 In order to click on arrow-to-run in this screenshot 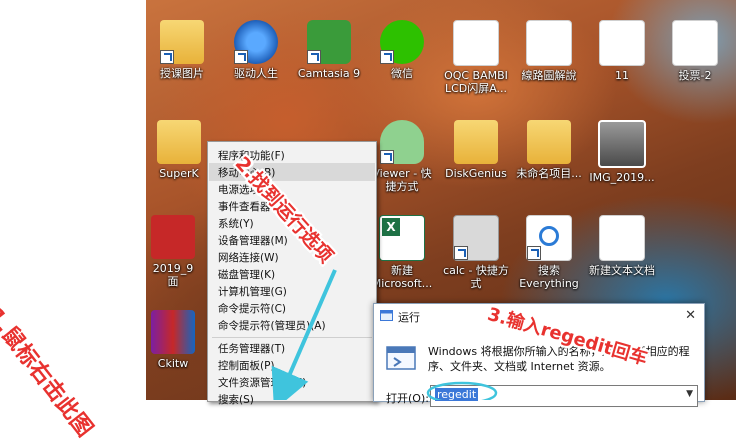, I will do `click(304, 334)`.